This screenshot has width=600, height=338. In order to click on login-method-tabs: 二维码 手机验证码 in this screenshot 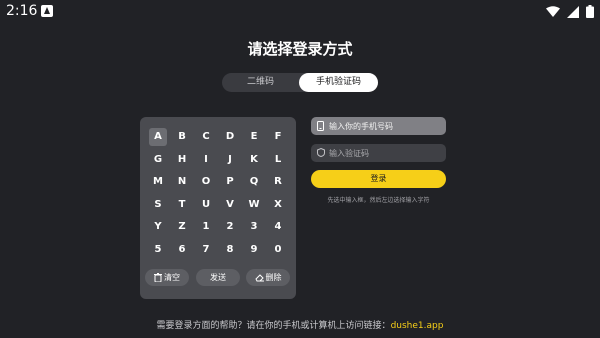, I will do `click(300, 82)`.